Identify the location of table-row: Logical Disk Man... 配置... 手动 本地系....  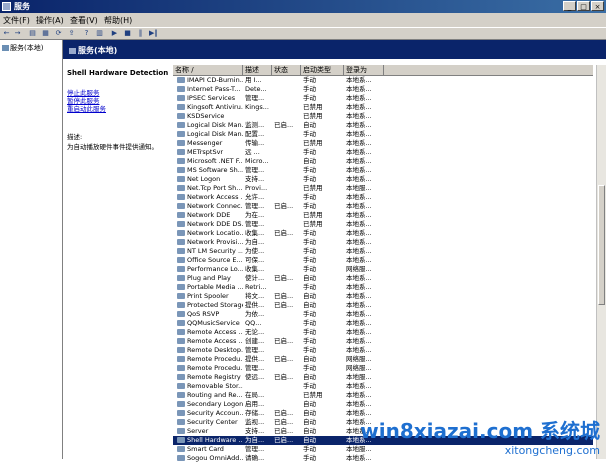
(383, 134).